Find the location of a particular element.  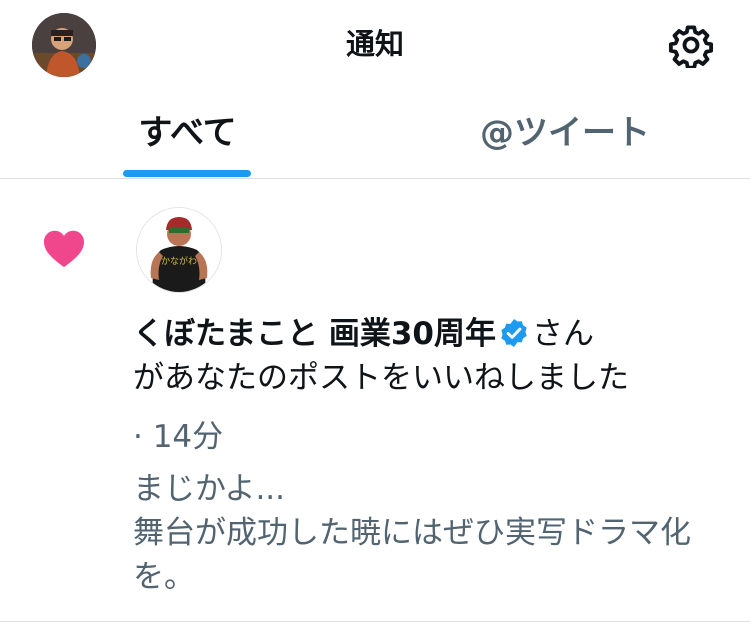

liker-avatar-image: かながわ is located at coordinates (179, 250).